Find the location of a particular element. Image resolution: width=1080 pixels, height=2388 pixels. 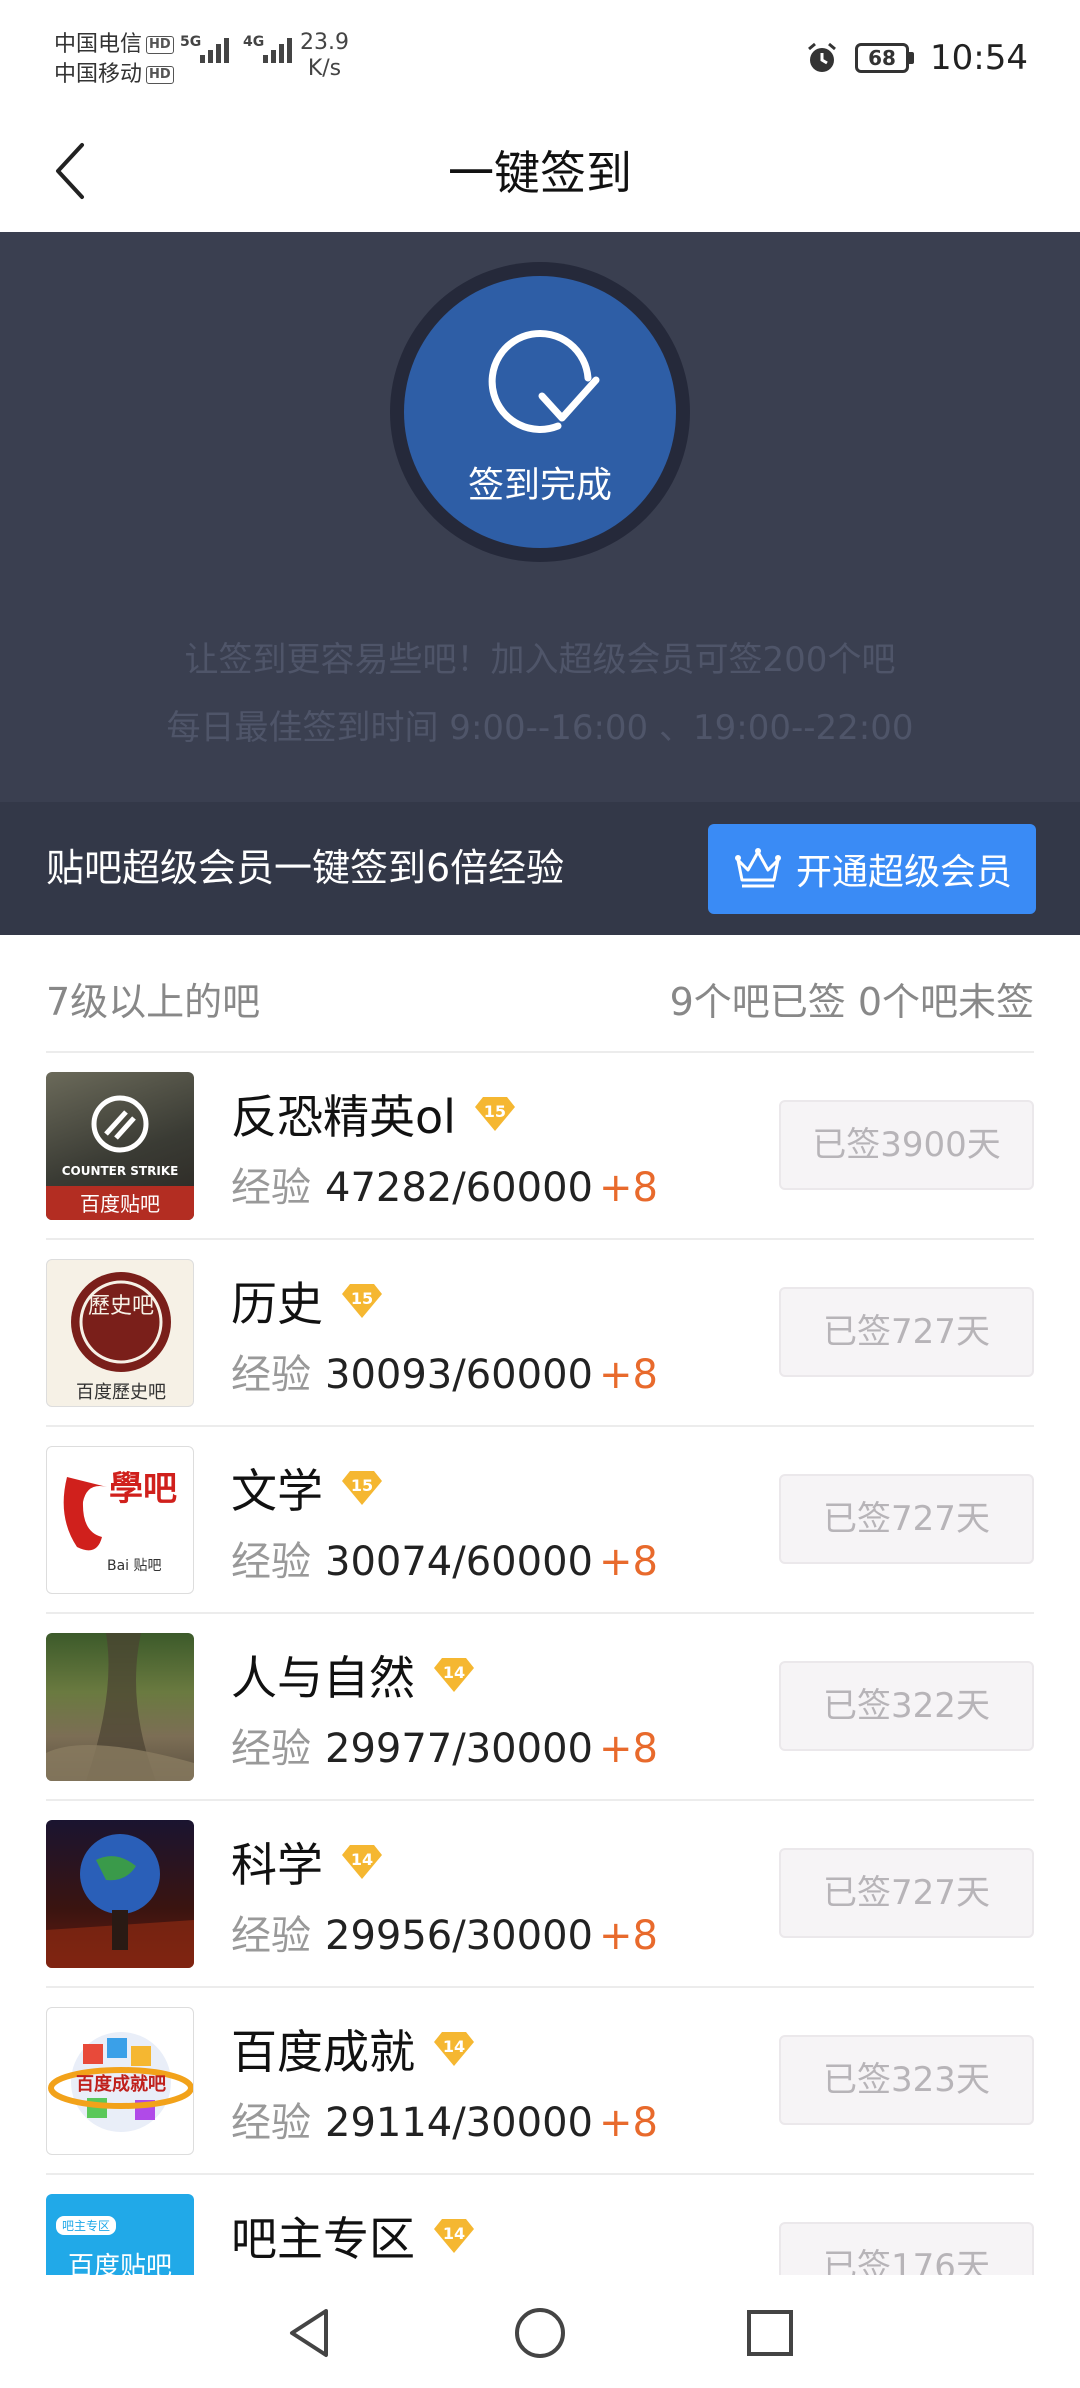

alarm-icon is located at coordinates (822, 57).